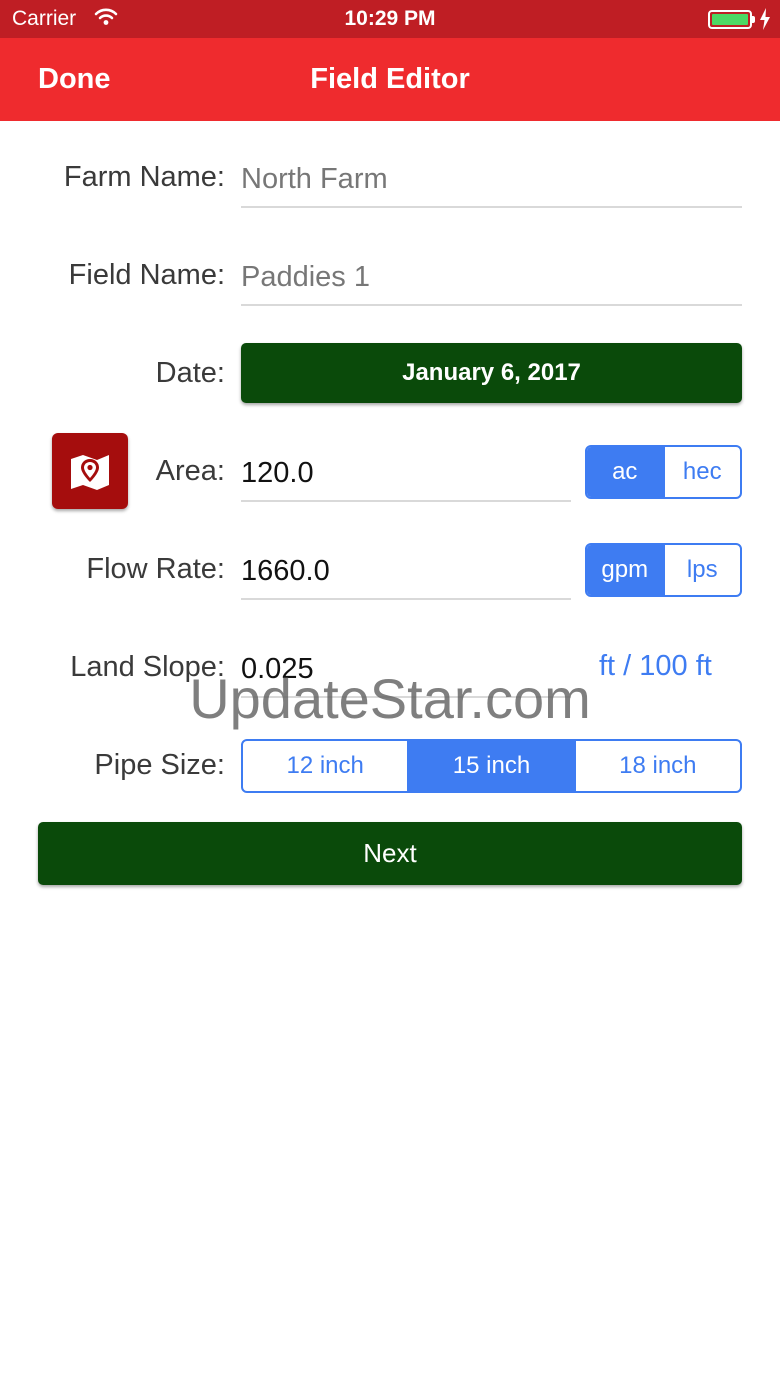  I want to click on battery-icon, so click(730, 19).